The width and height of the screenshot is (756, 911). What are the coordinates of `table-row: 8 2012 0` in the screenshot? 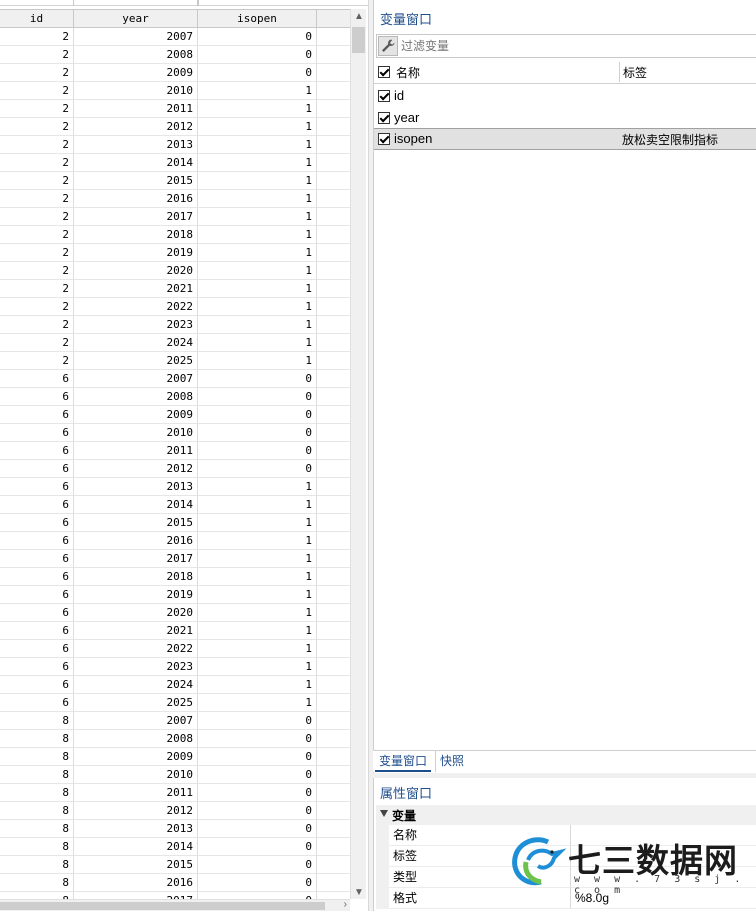 It's located at (175, 811).